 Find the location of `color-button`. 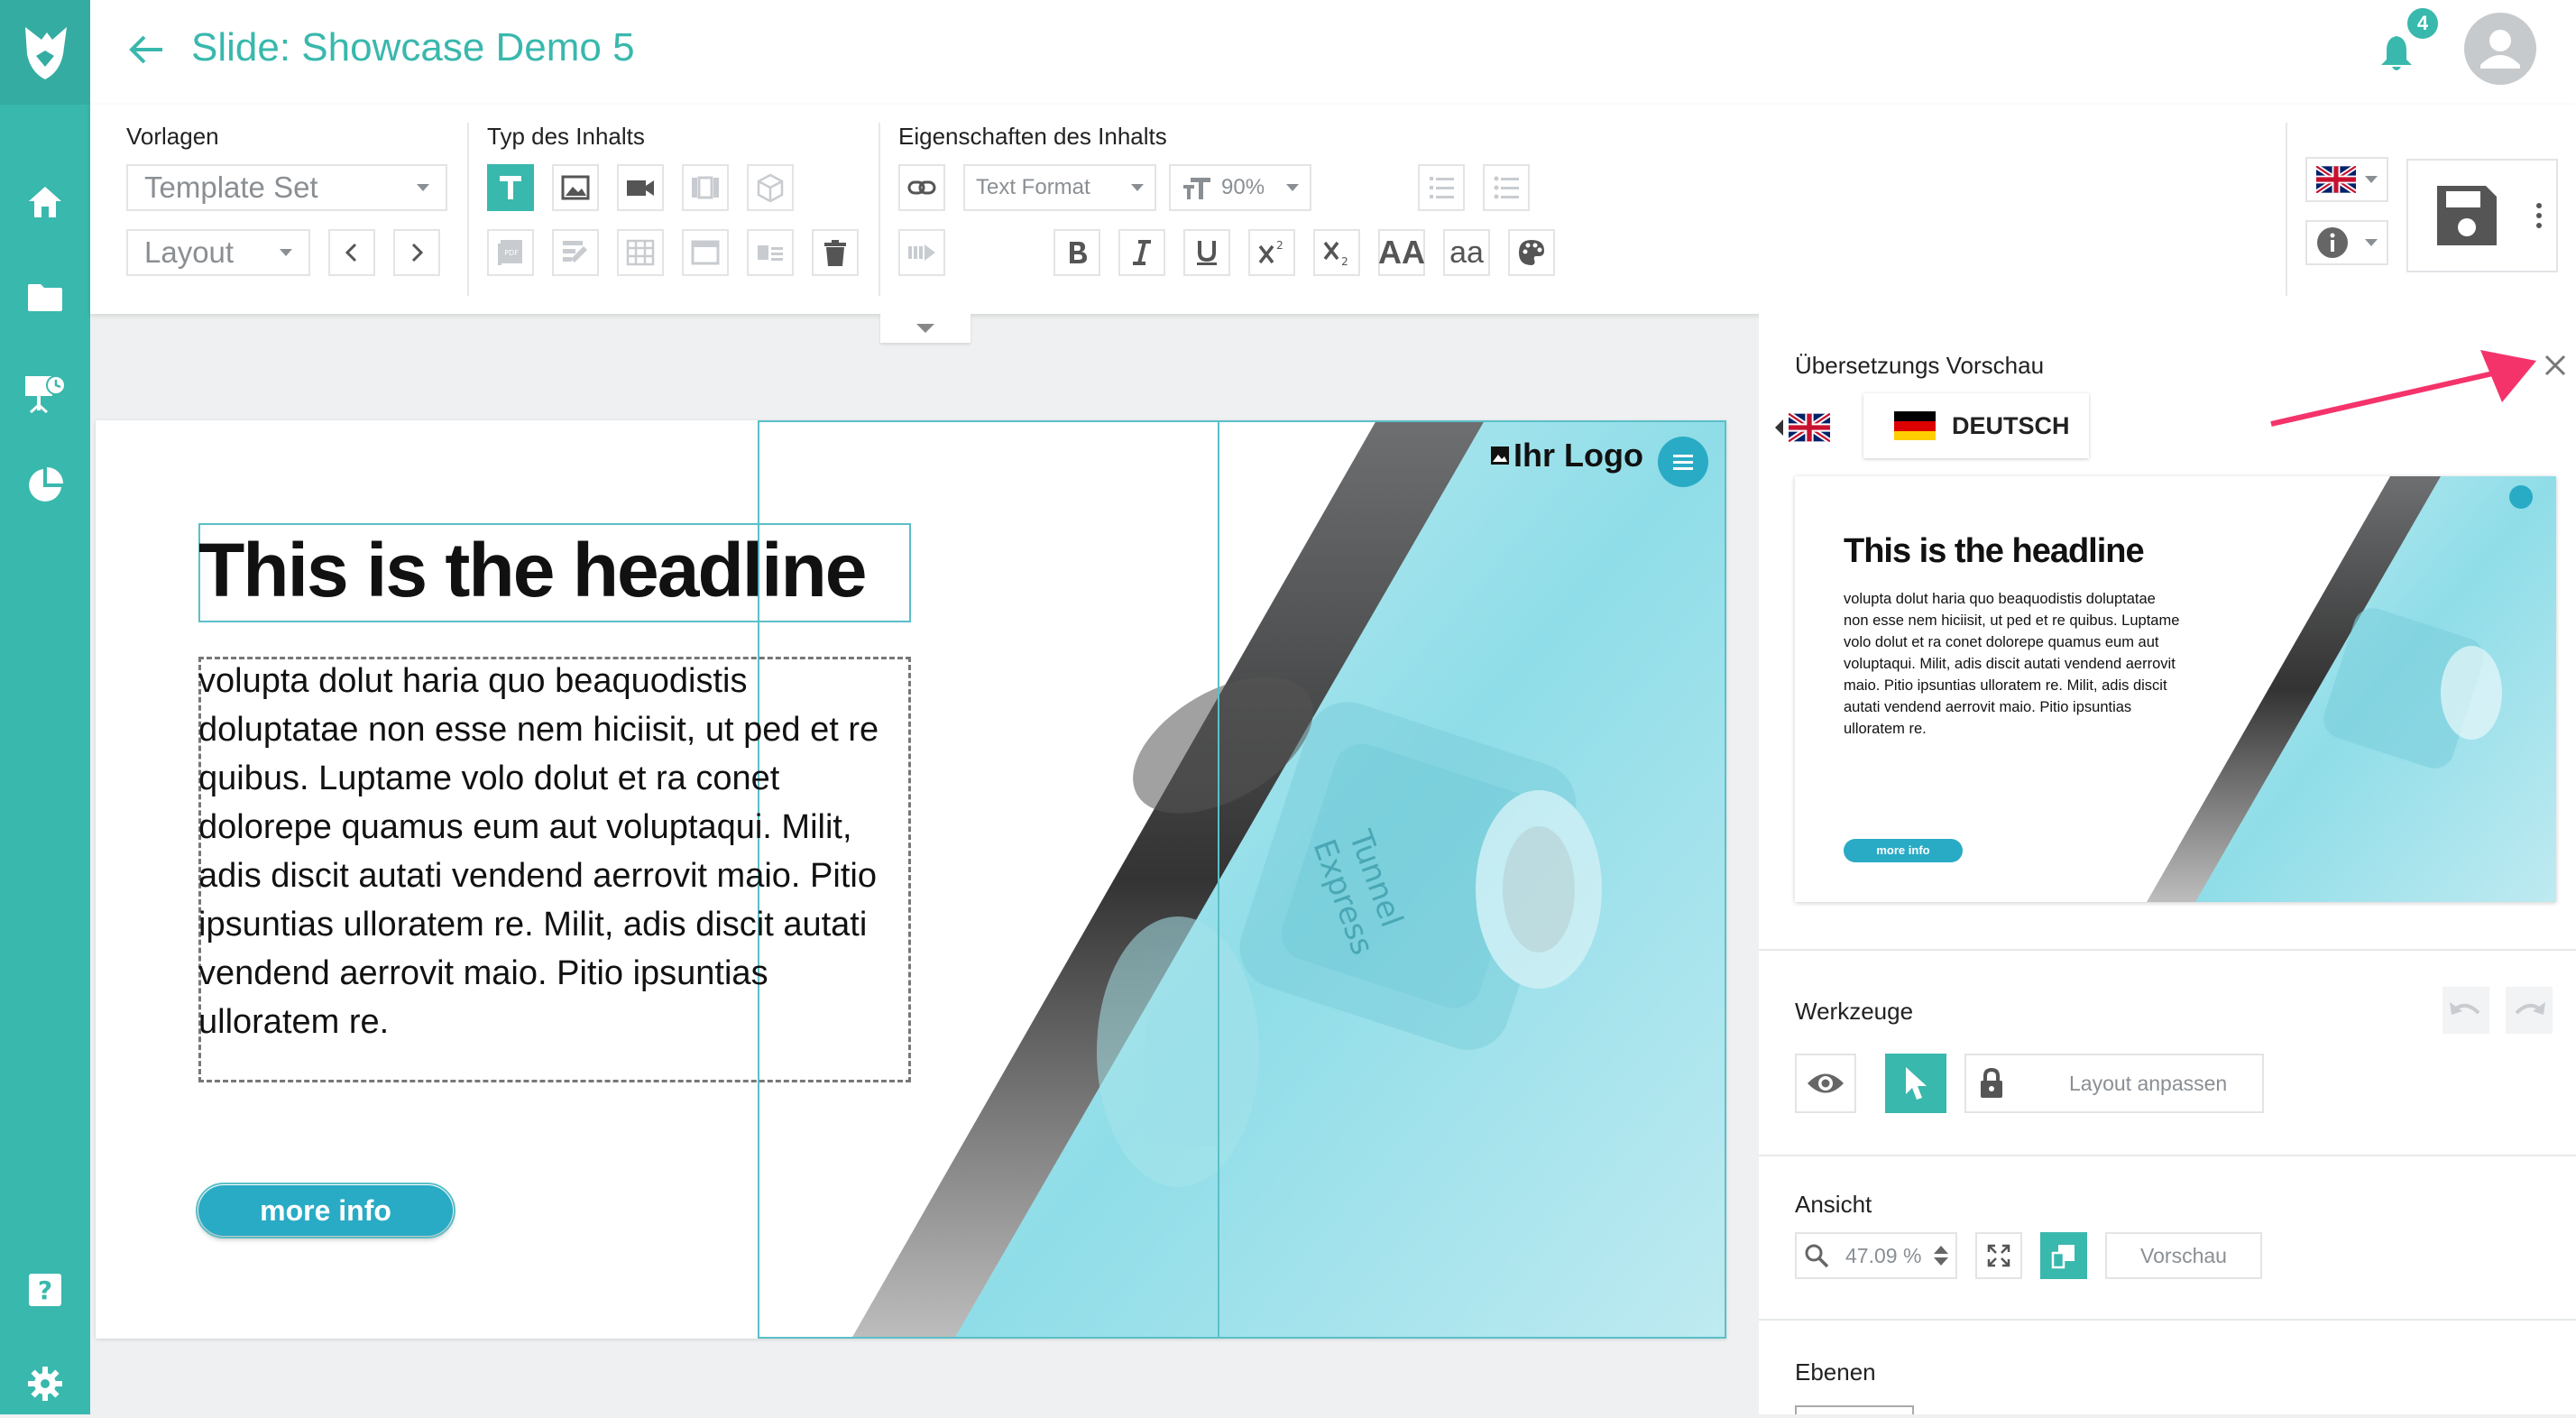

color-button is located at coordinates (1532, 253).